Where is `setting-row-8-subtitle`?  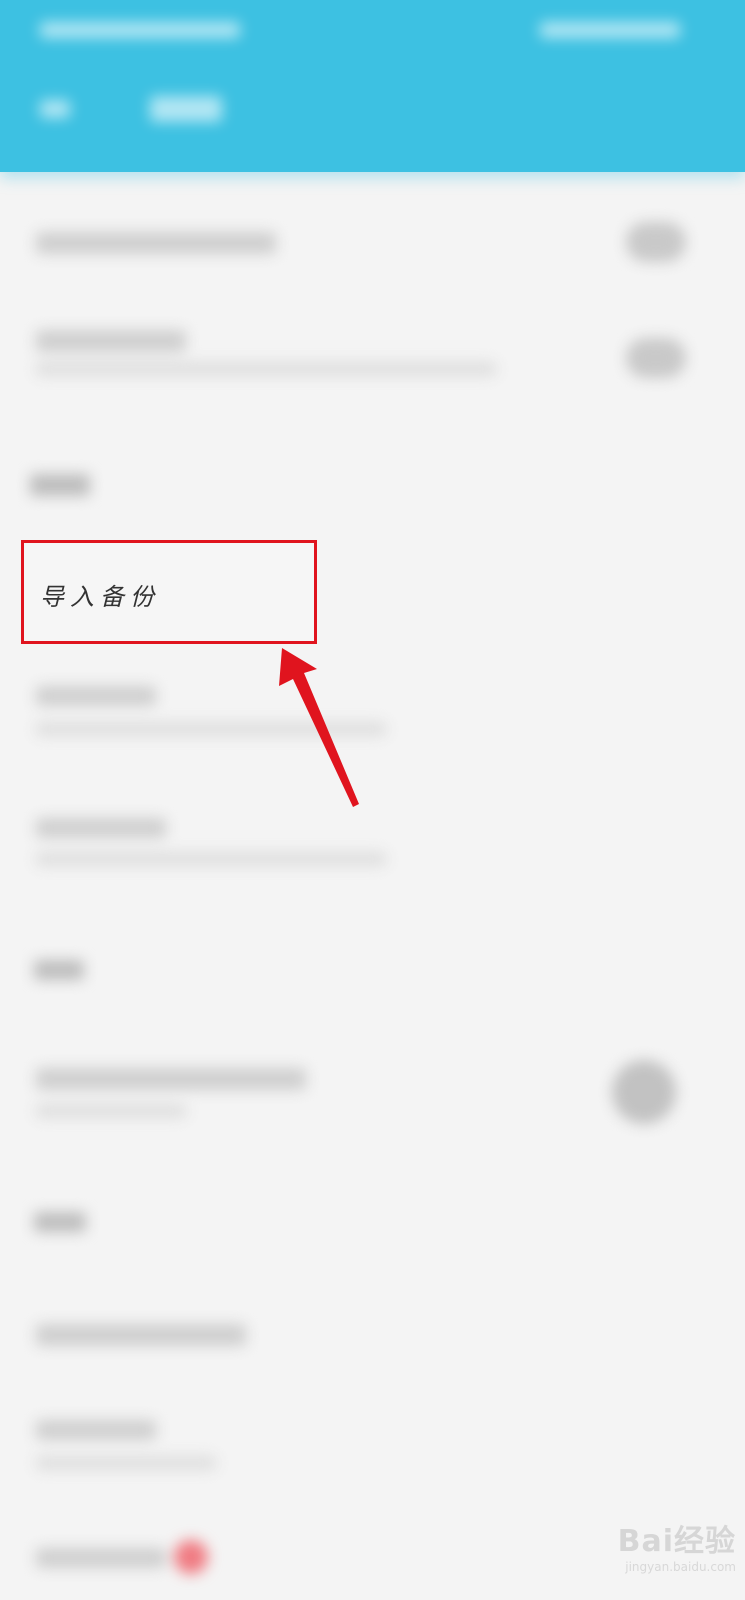 setting-row-8-subtitle is located at coordinates (126, 1463).